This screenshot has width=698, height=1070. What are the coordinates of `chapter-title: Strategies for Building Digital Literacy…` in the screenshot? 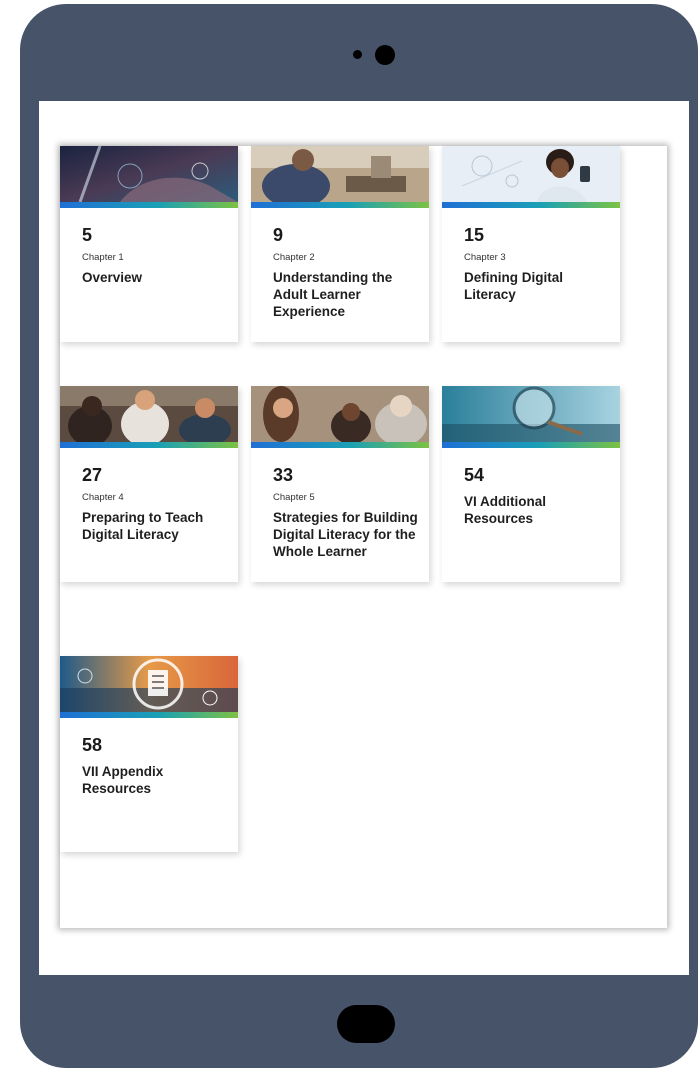 It's located at (345, 534).